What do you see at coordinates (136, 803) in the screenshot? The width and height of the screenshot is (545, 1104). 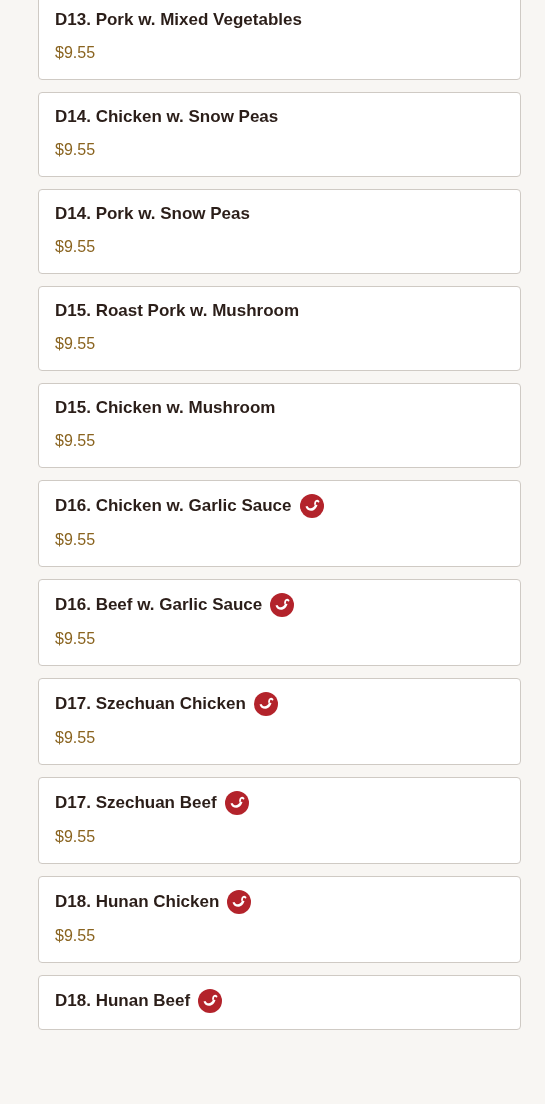 I see `dish-name: D17. Szechuan Beef` at bounding box center [136, 803].